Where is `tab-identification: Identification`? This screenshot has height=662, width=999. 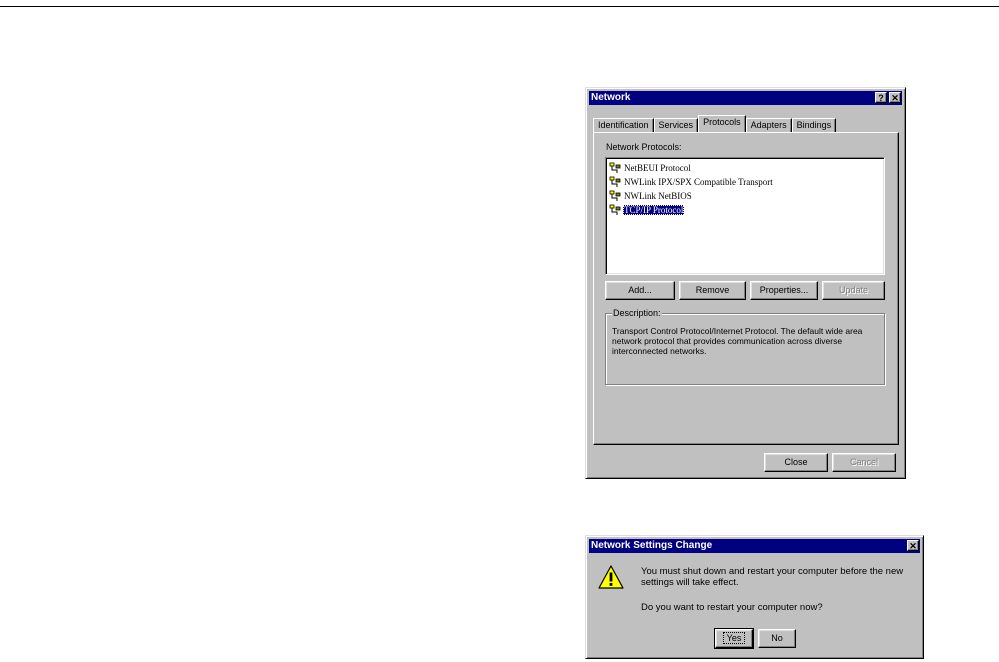
tab-identification: Identification is located at coordinates (623, 125).